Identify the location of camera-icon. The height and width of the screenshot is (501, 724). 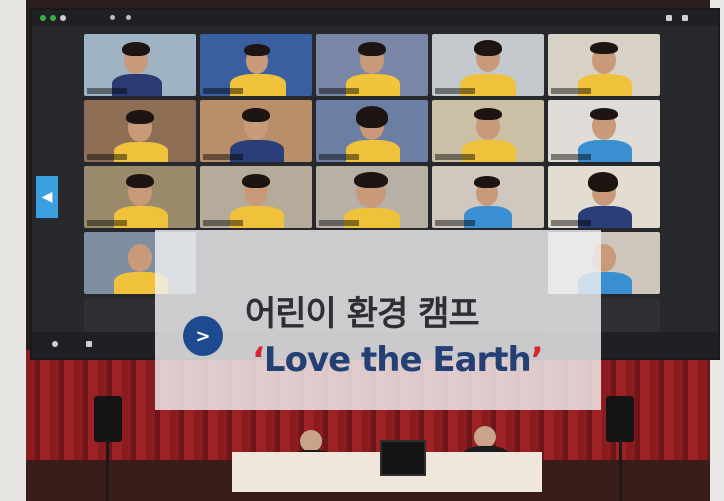
(89, 344).